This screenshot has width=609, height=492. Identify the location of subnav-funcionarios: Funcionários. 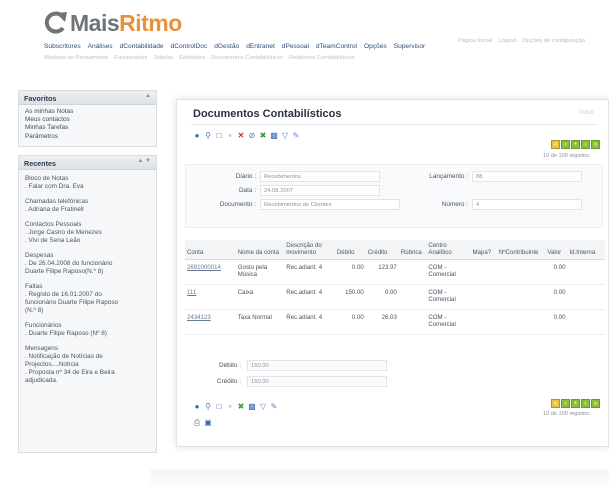
(130, 58).